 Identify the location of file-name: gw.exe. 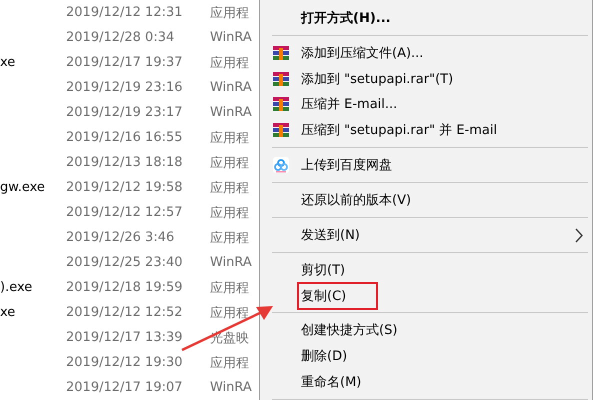
(23, 187).